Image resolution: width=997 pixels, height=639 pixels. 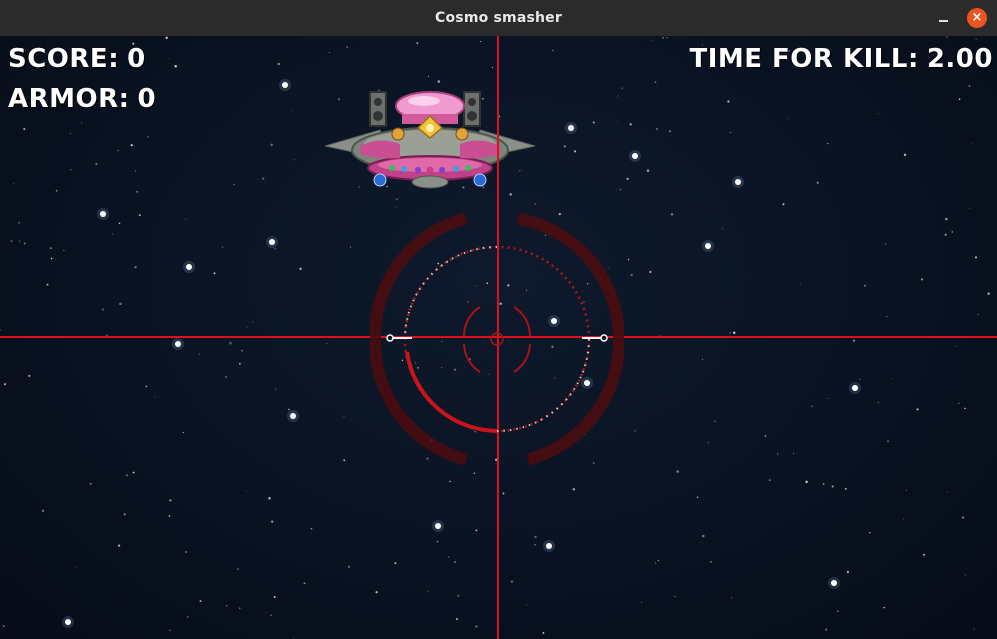 I want to click on close-button: ×, so click(x=977, y=18).